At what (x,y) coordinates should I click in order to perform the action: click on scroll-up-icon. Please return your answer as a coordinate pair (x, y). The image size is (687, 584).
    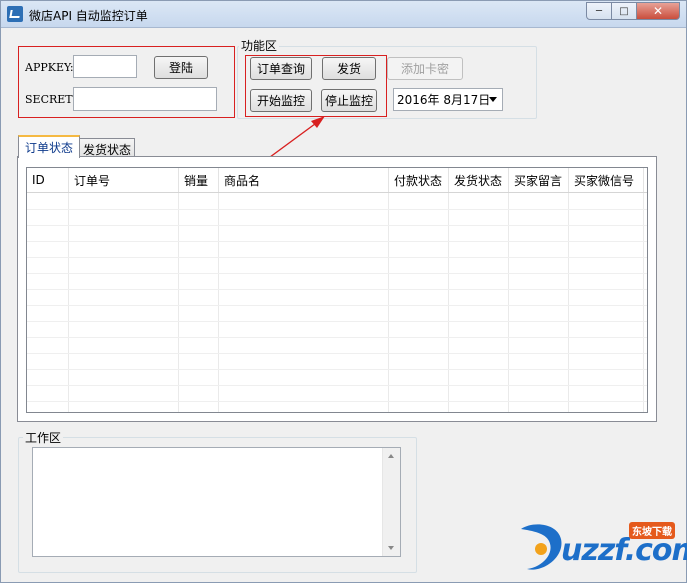
    Looking at the image, I should click on (391, 456).